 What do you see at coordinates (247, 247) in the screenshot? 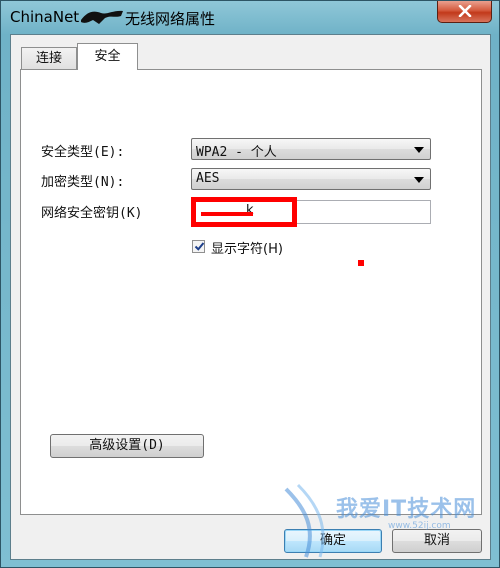
I see `show-characters-label: 显示字符(H)` at bounding box center [247, 247].